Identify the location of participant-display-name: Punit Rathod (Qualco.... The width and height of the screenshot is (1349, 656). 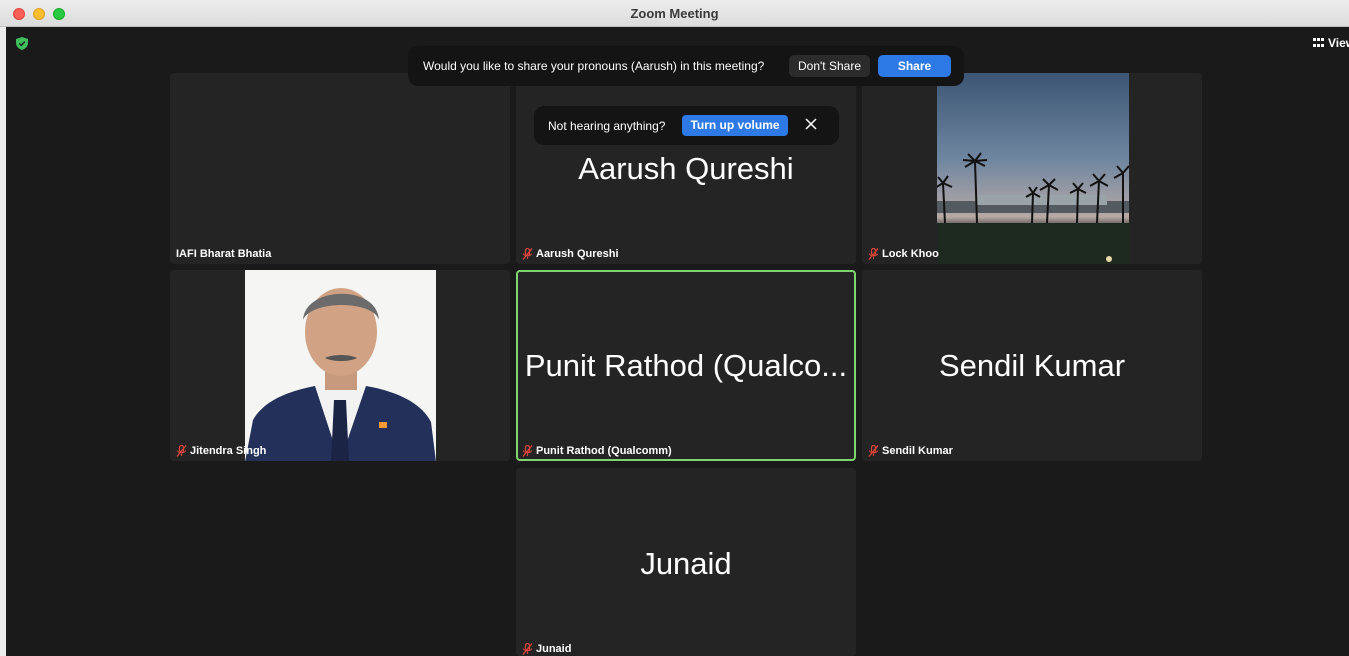
(686, 365).